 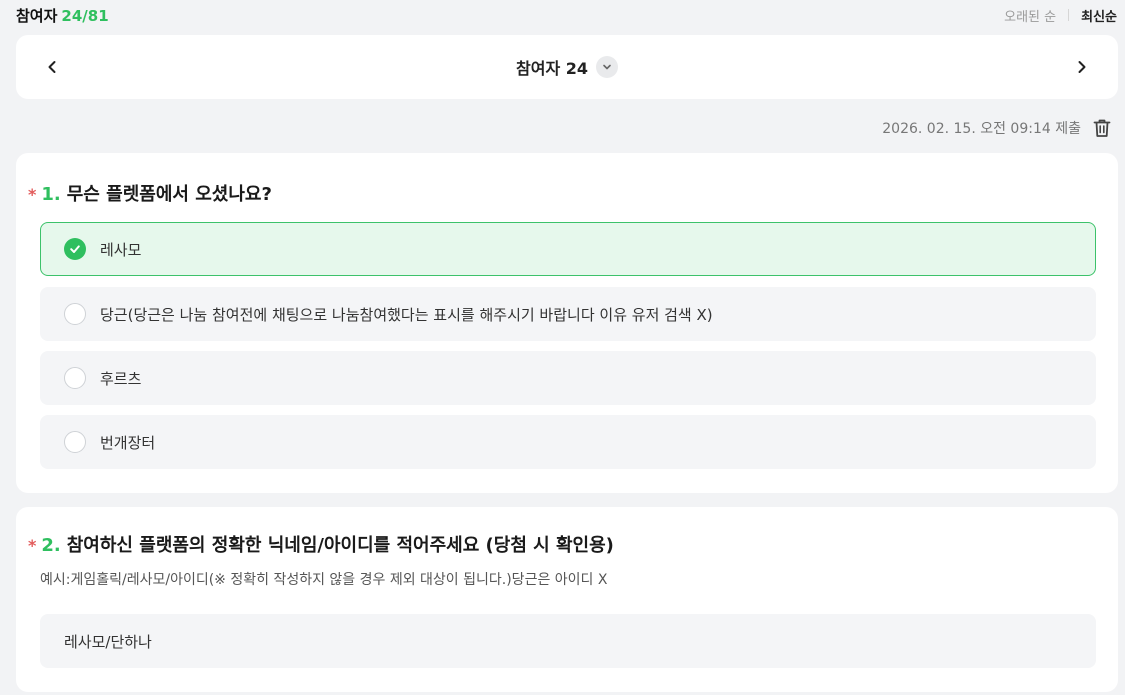 I want to click on trash-icon, so click(x=1102, y=128).